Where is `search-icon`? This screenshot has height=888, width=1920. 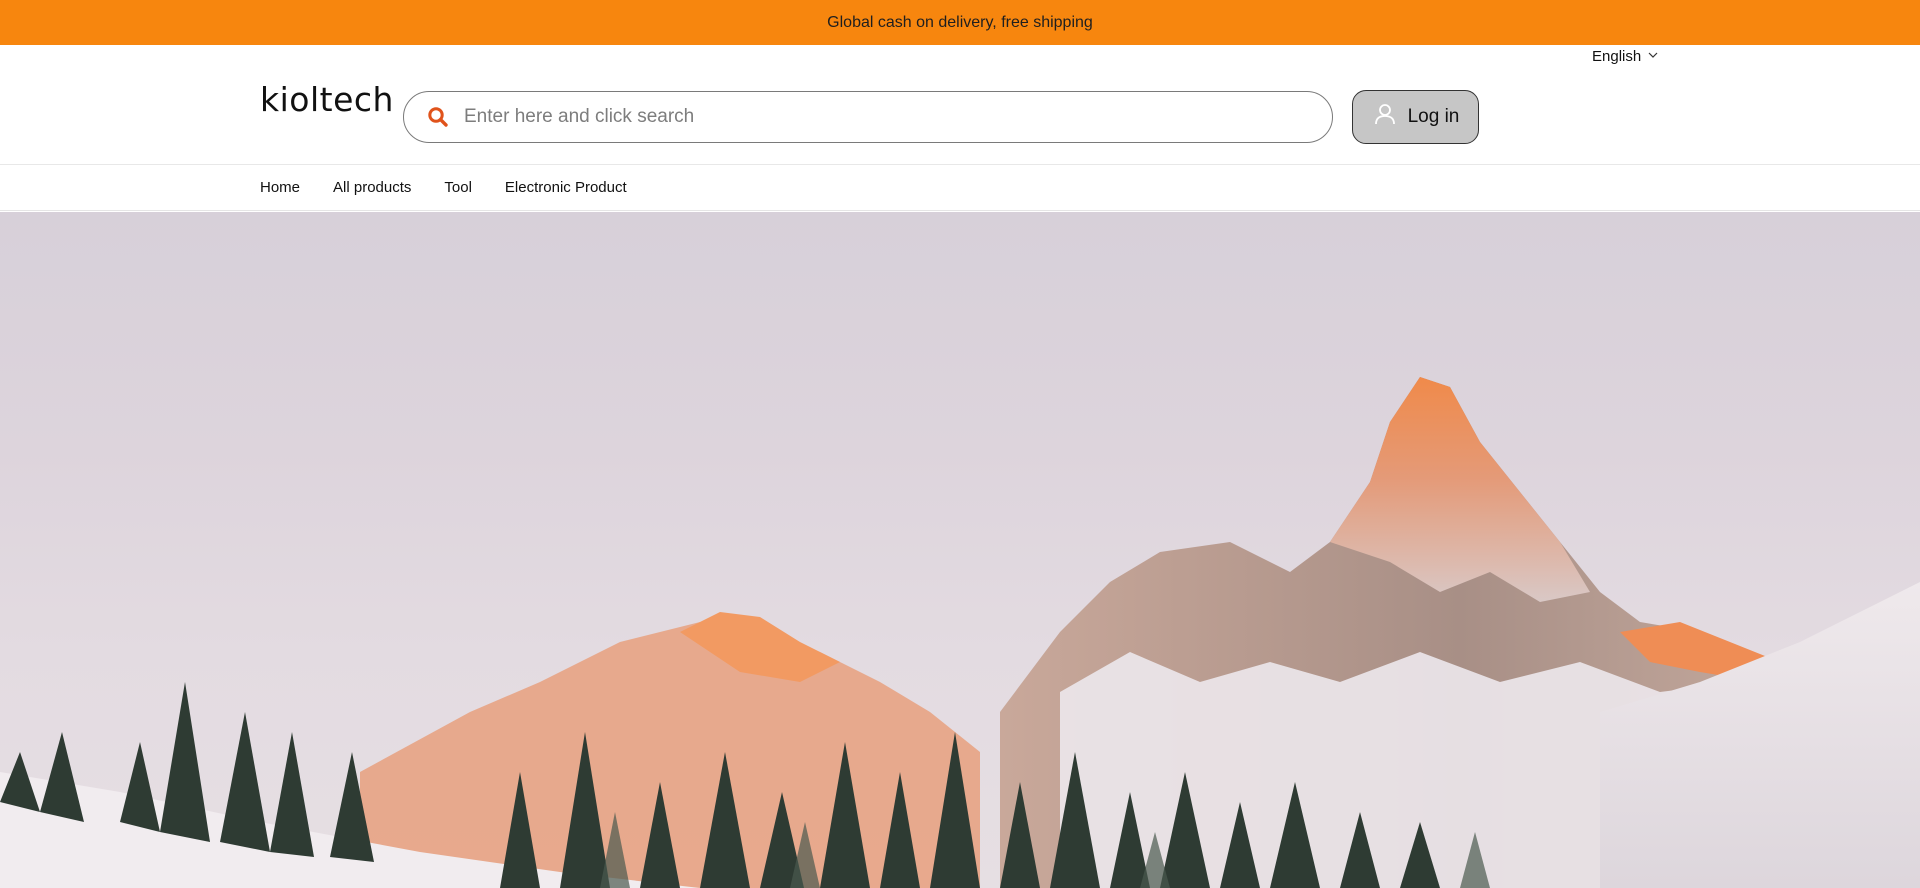 search-icon is located at coordinates (438, 117).